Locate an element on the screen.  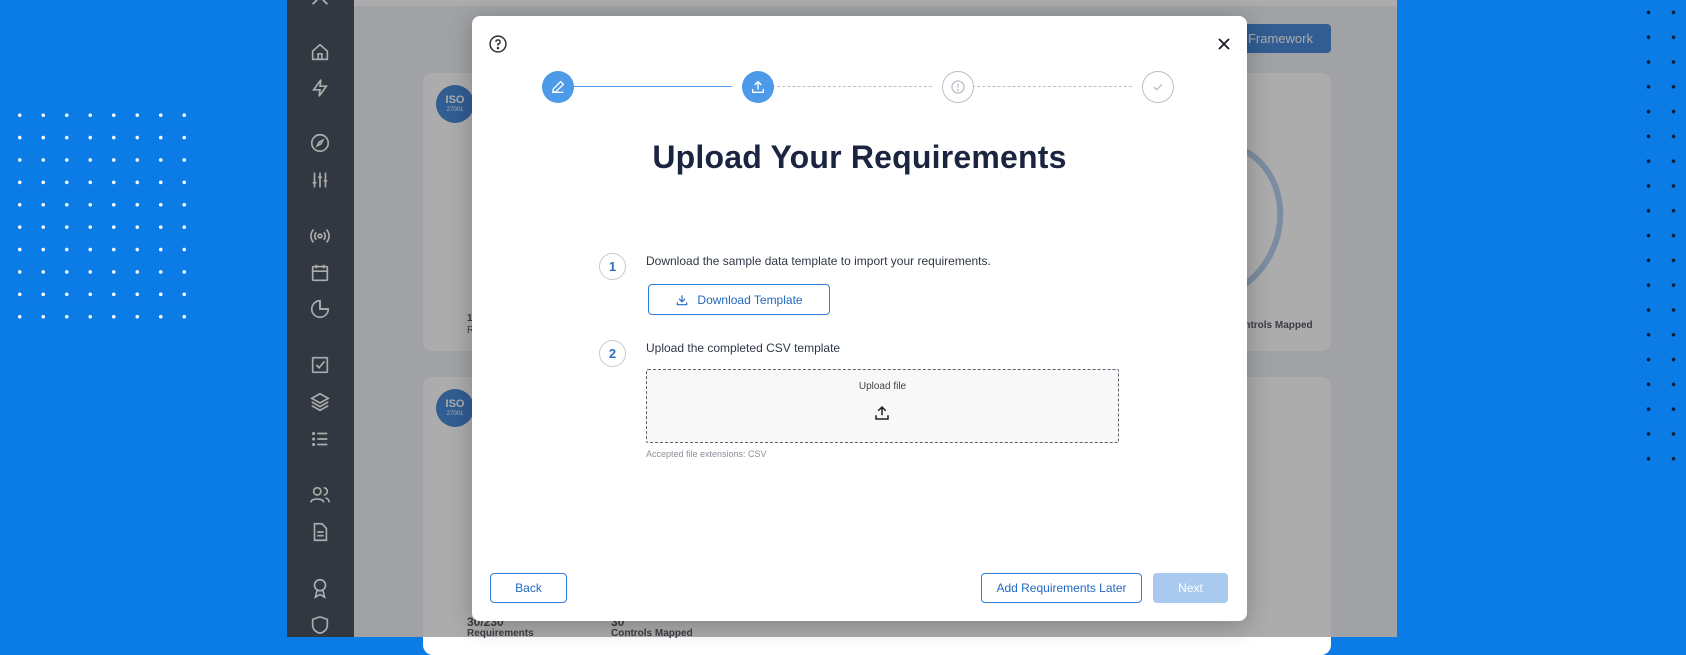
file-upload-dropzone: Upload file is located at coordinates (882, 406).